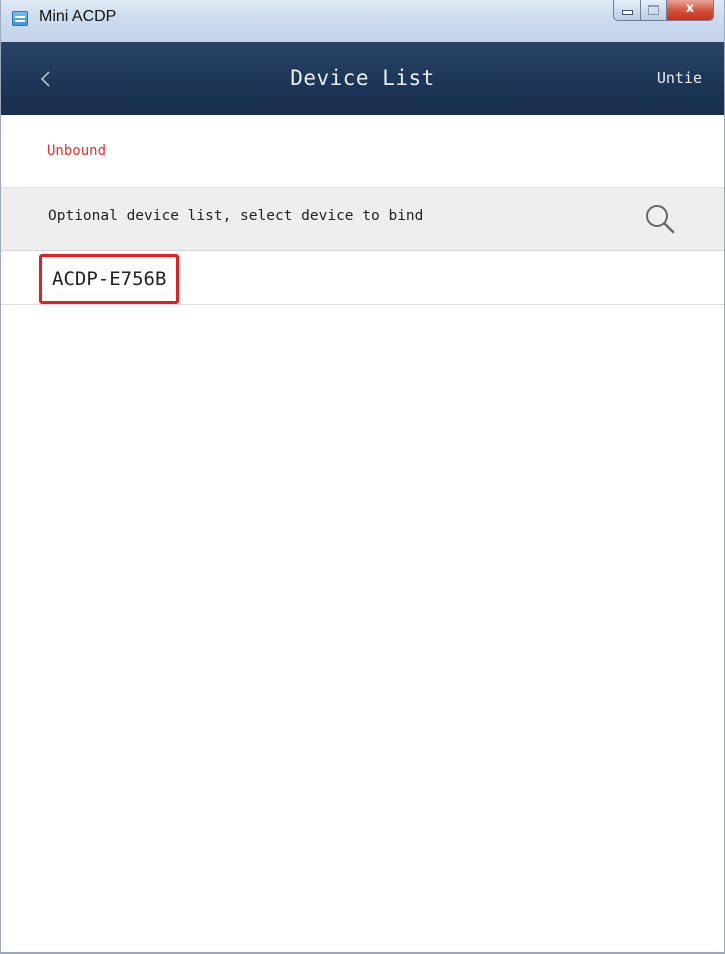 The width and height of the screenshot is (725, 954). What do you see at coordinates (362, 21) in the screenshot?
I see `title-bar: Mini ACDP x` at bounding box center [362, 21].